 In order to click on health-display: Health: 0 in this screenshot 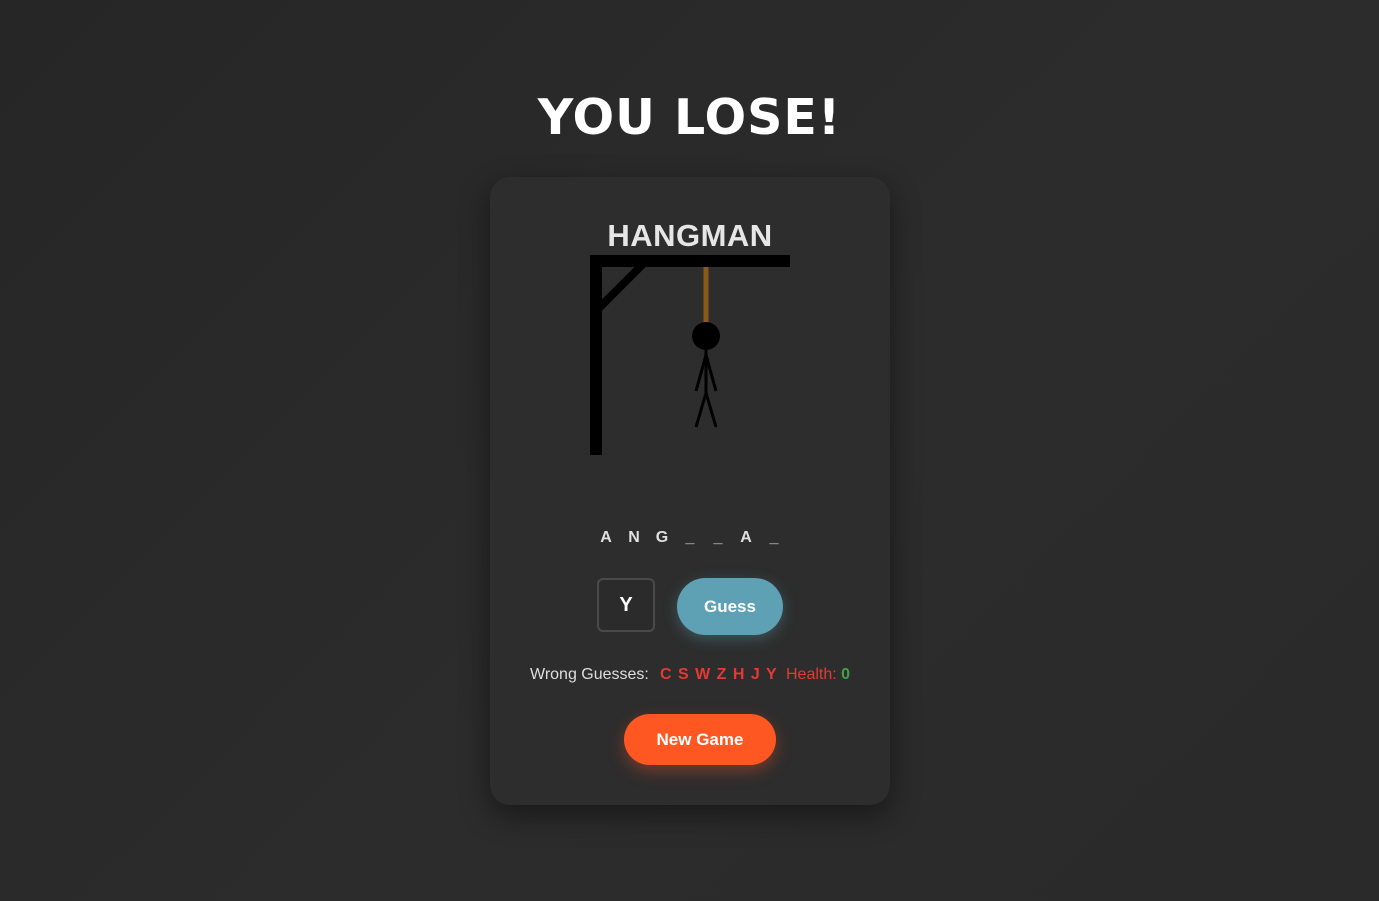, I will do `click(818, 675)`.